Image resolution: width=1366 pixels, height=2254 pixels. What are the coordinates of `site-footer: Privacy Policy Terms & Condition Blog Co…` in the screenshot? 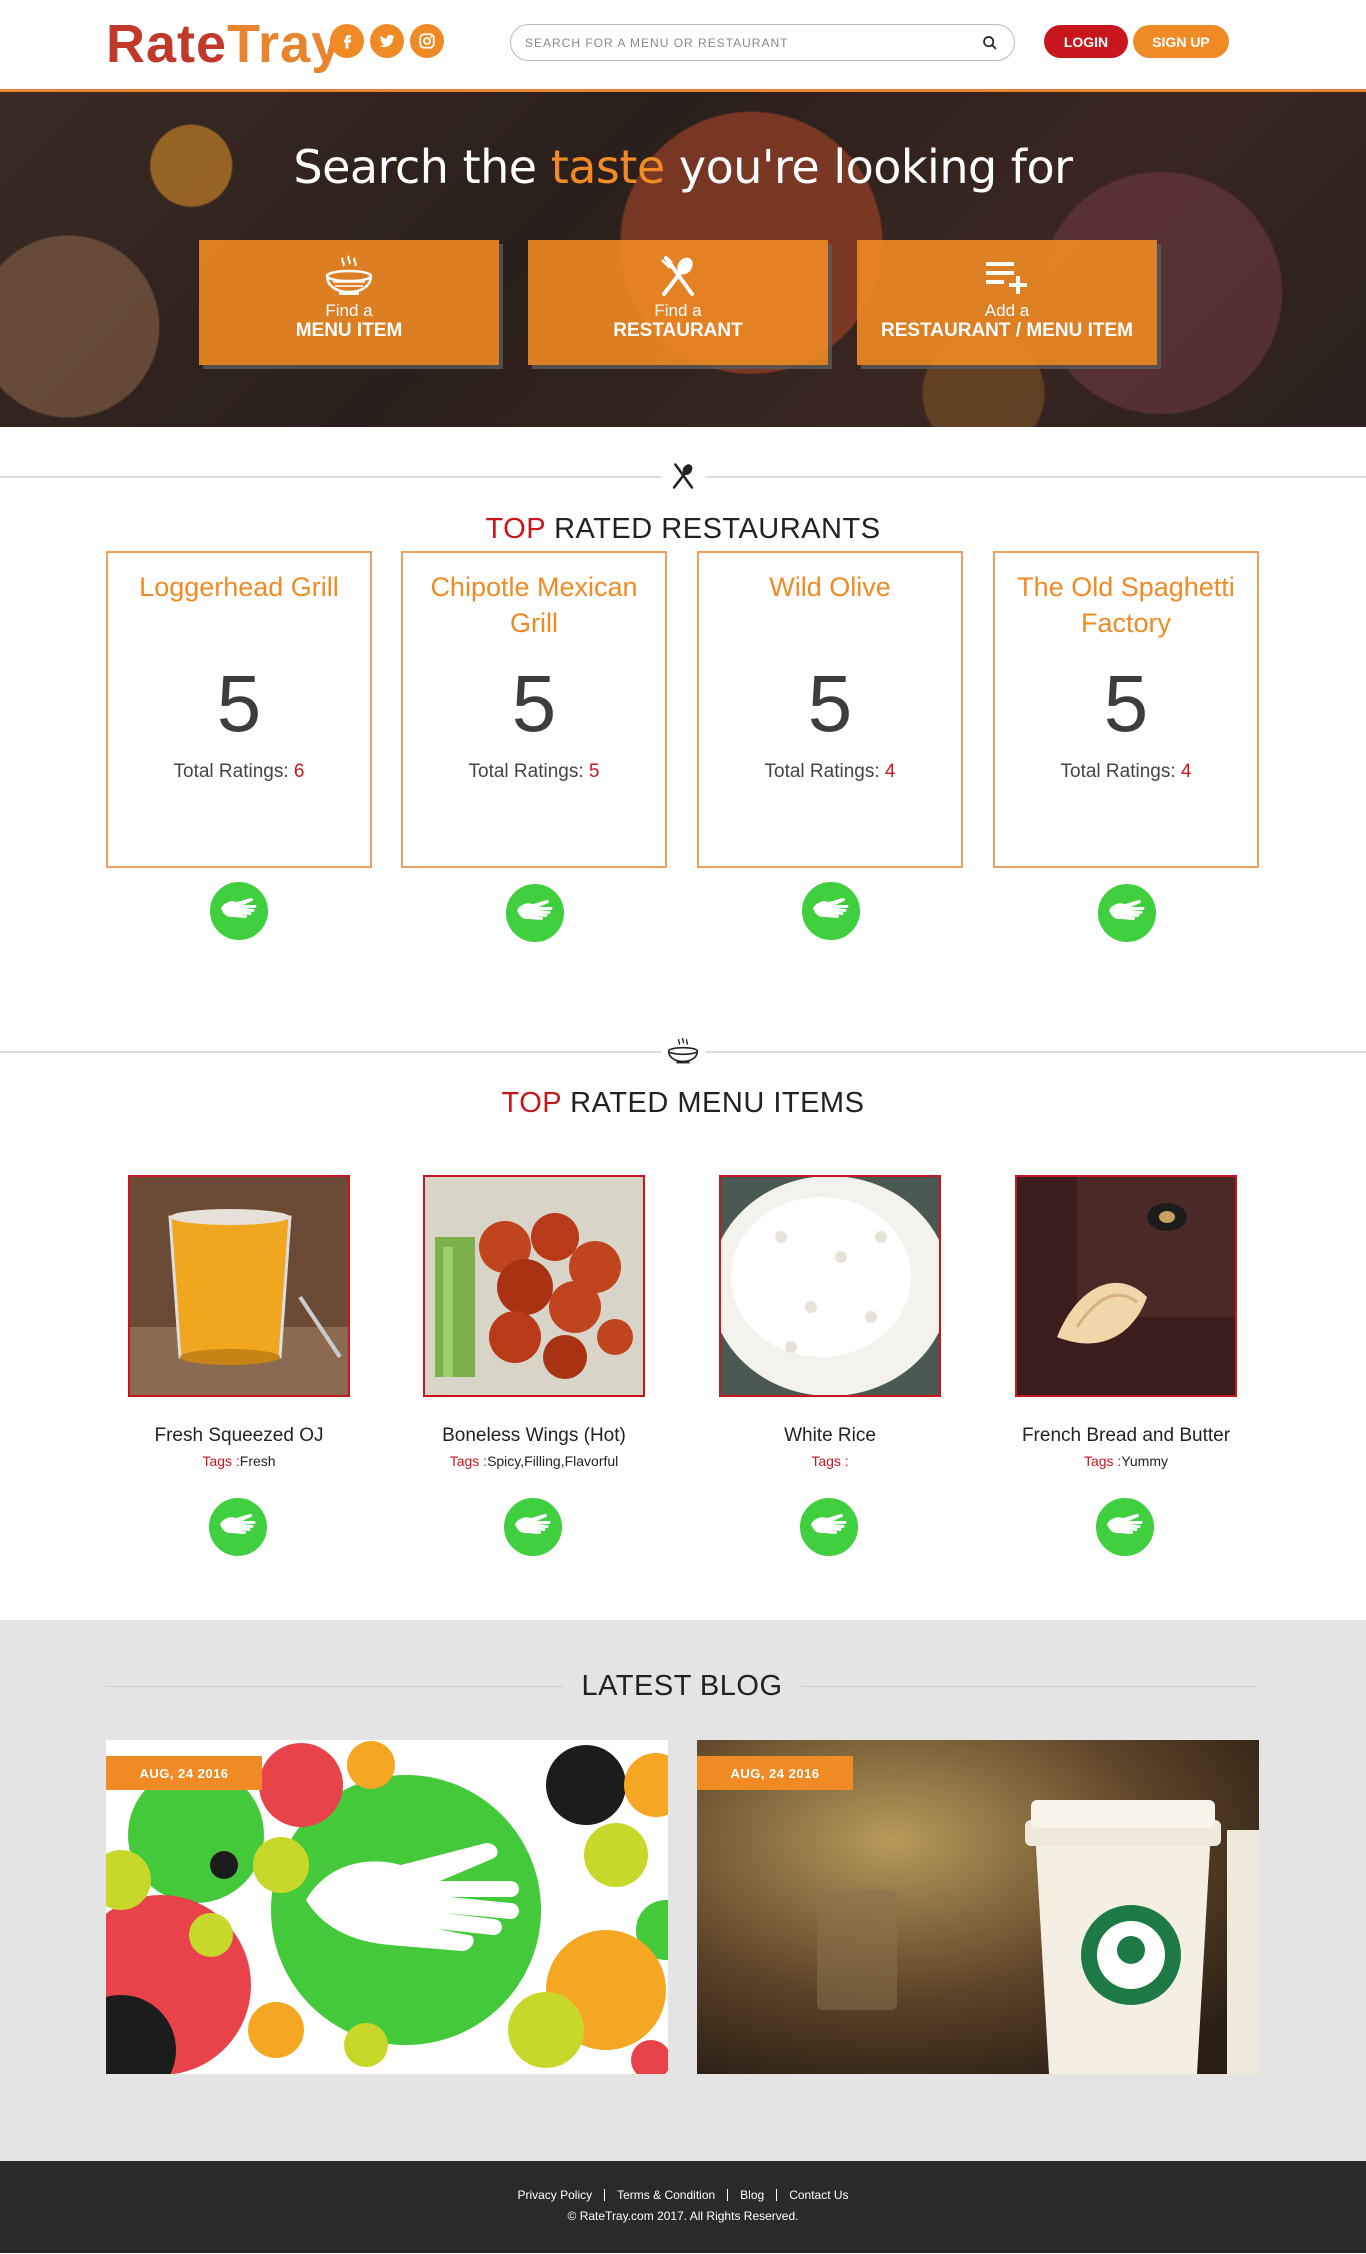 It's located at (683, 2207).